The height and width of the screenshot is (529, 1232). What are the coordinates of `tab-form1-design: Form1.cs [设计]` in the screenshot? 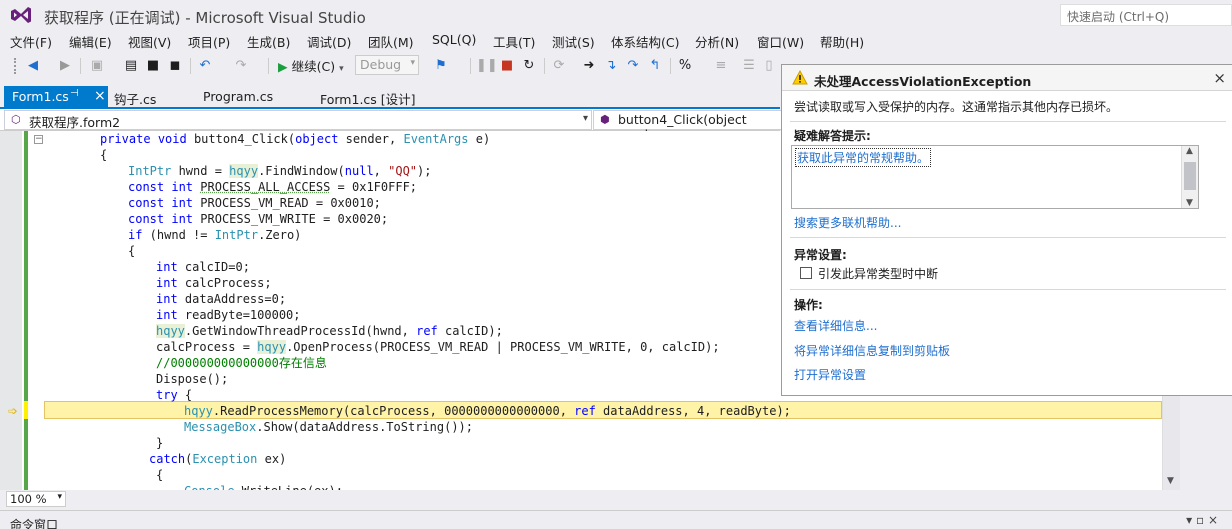 It's located at (368, 97).